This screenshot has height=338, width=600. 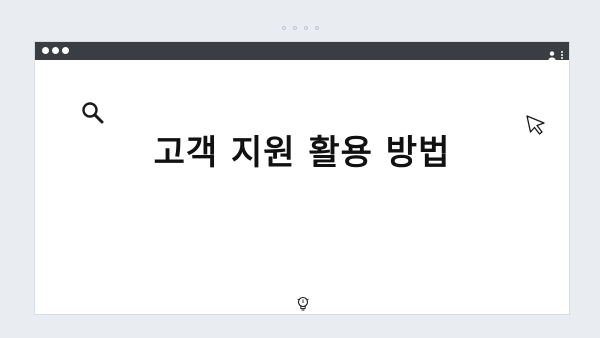 I want to click on pagination-dots, so click(x=300, y=28).